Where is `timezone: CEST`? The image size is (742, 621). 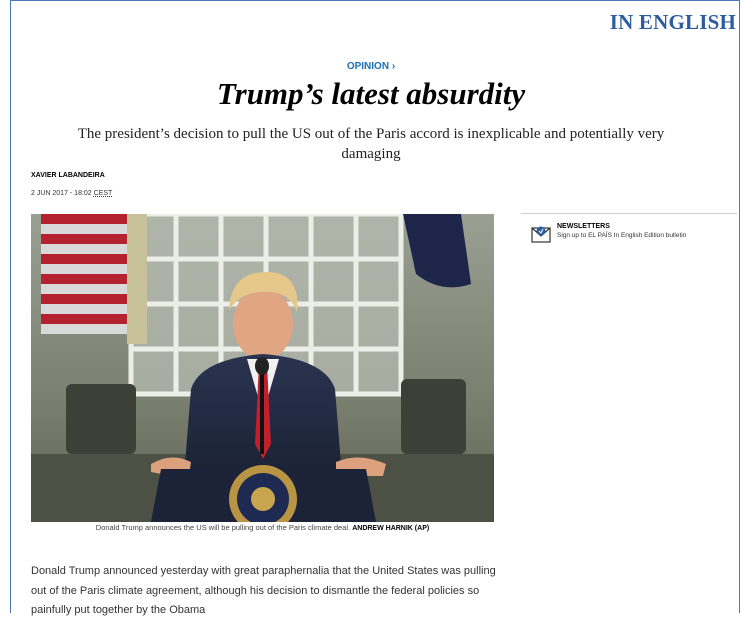
timezone: CEST is located at coordinates (103, 193).